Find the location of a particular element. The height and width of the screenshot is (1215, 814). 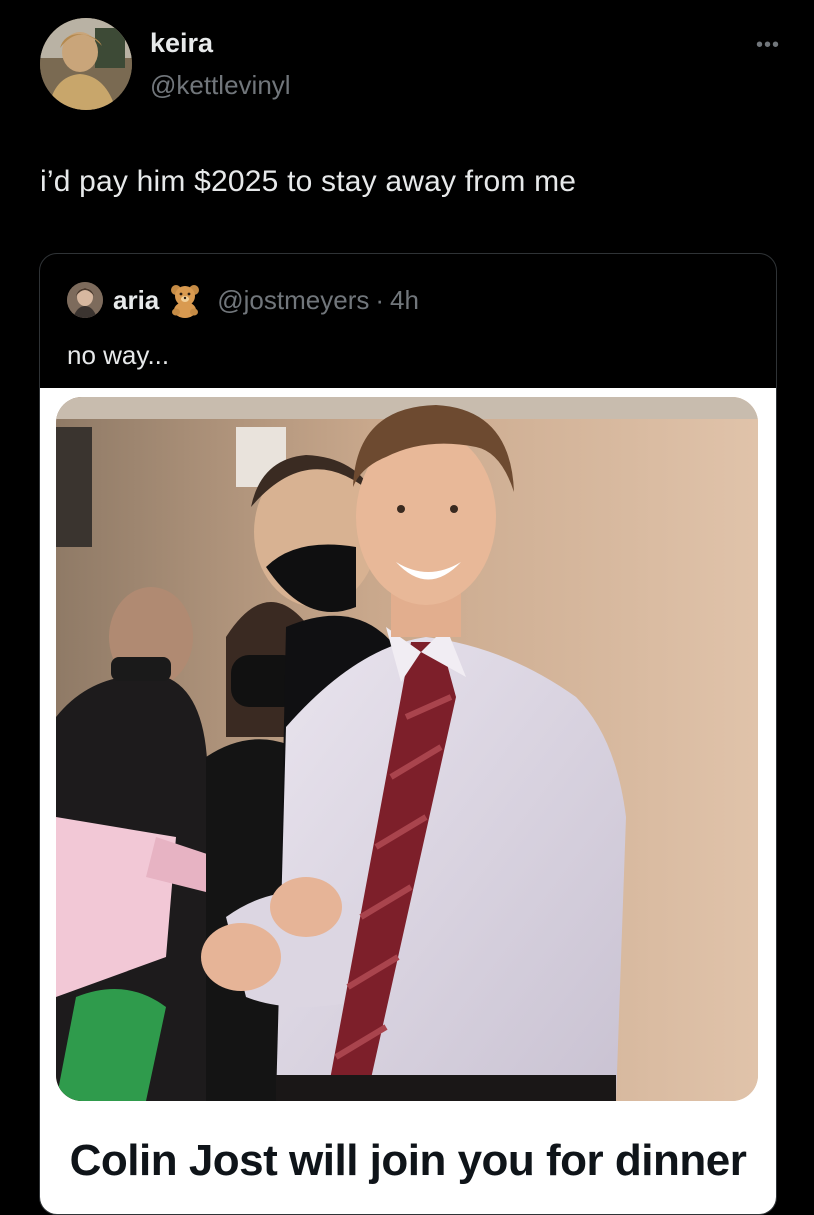

quoted-author-handle: @jostmeyers is located at coordinates (293, 300).